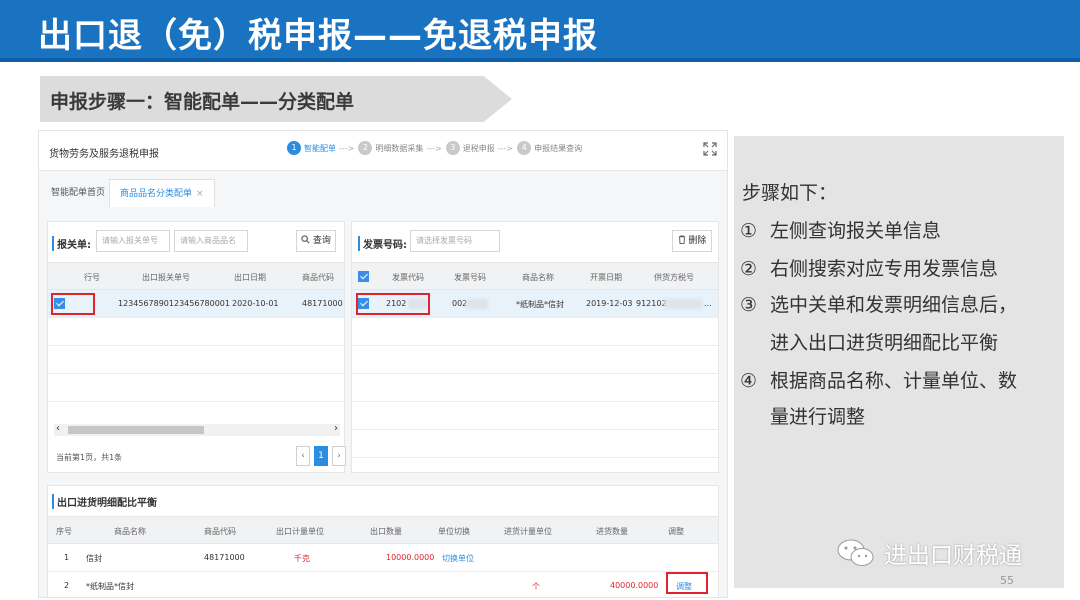 The image size is (1080, 600). What do you see at coordinates (130, 531) in the screenshot?
I see `col-name: 商品名称` at bounding box center [130, 531].